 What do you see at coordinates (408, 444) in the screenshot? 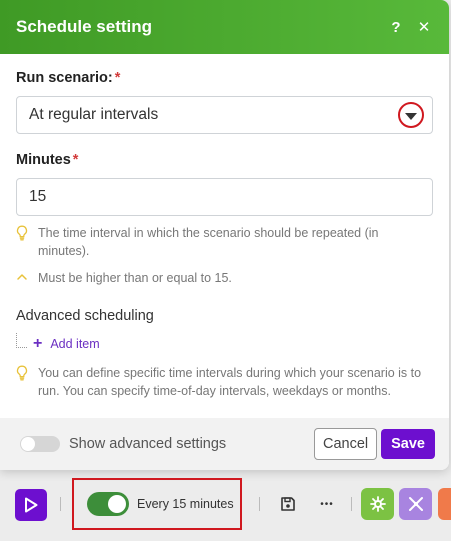
I see `save-button: Save` at bounding box center [408, 444].